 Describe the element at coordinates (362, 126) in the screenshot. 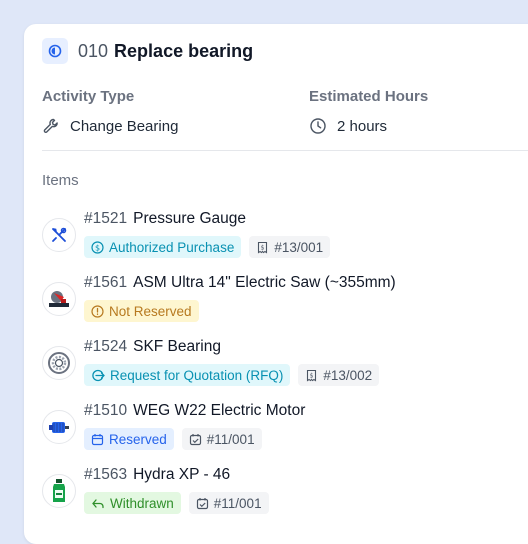

I see `estimated-hours-text: 2 hours` at that location.